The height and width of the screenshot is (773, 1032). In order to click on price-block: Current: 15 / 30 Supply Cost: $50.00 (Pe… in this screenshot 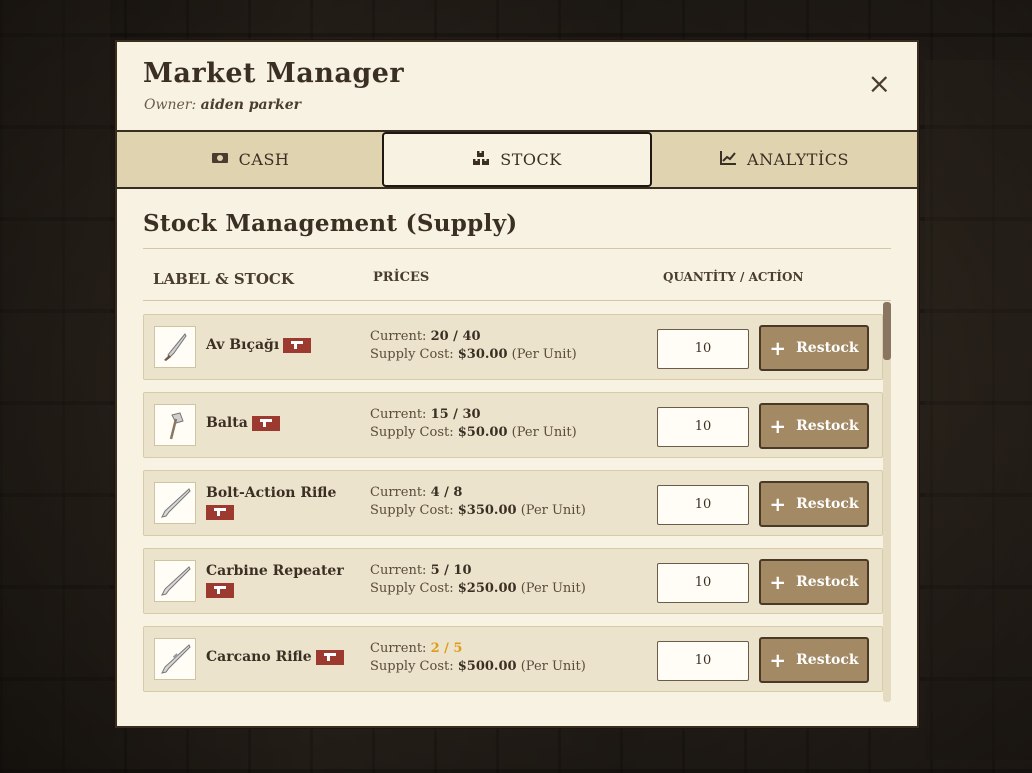, I will do `click(473, 424)`.